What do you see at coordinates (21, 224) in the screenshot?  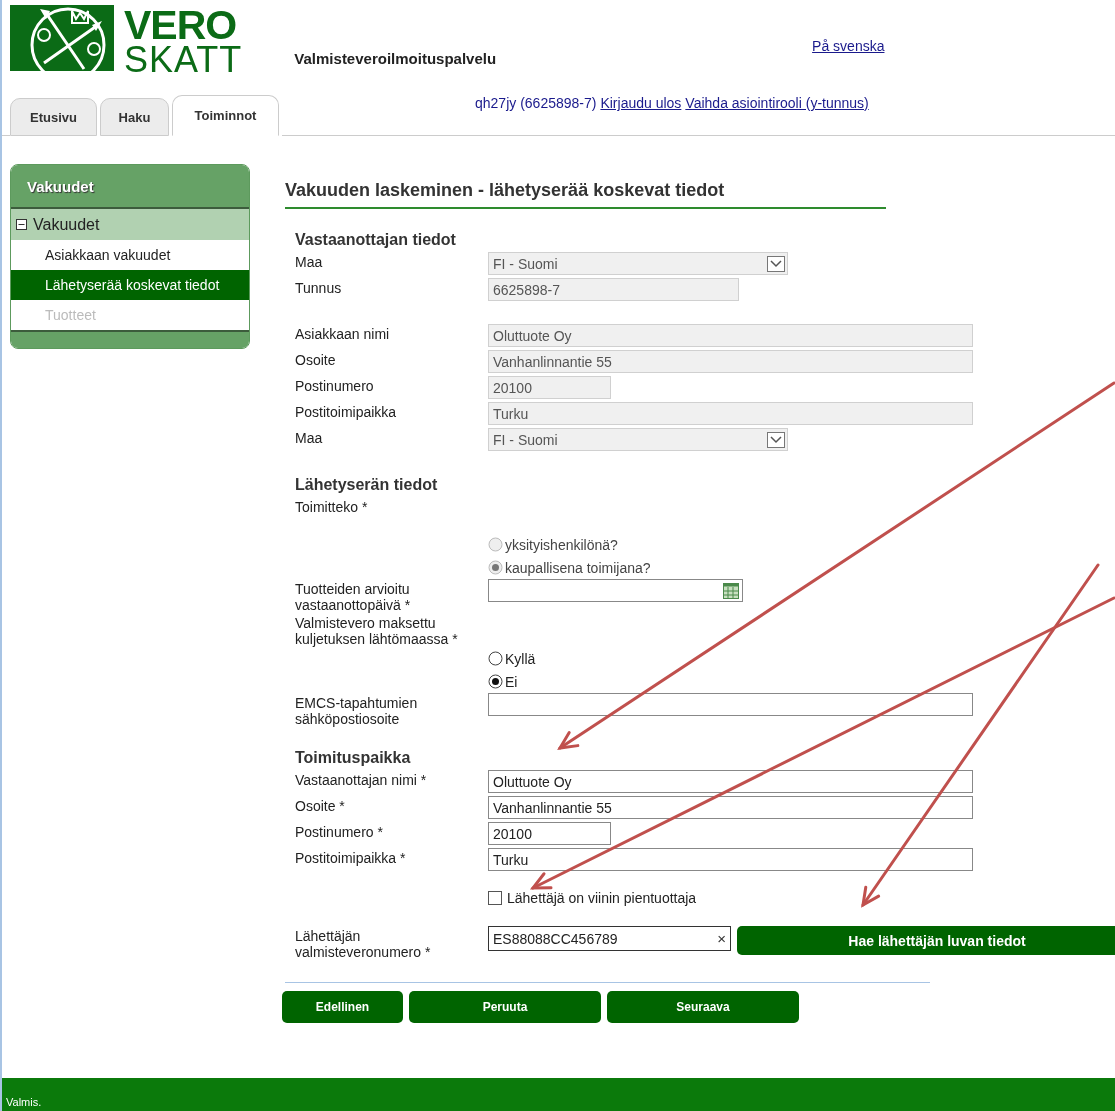 I see `collapse-icon` at bounding box center [21, 224].